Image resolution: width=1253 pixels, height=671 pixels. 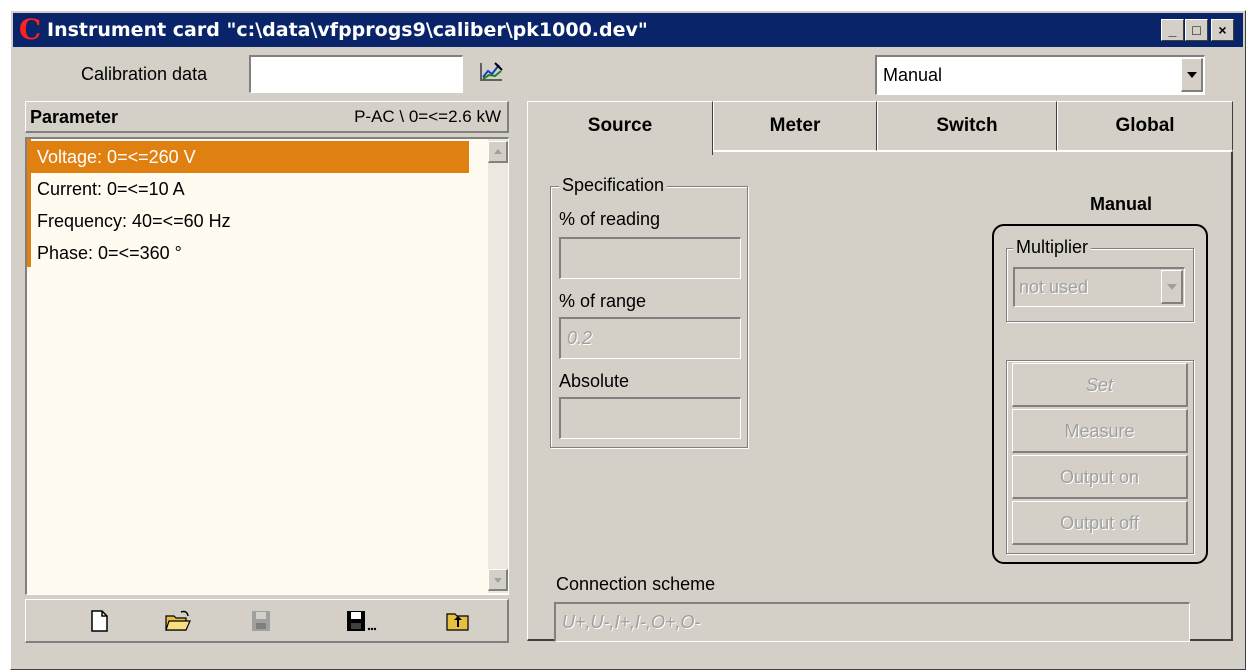 I want to click on mode-select-dropdown-button, so click(x=1192, y=75).